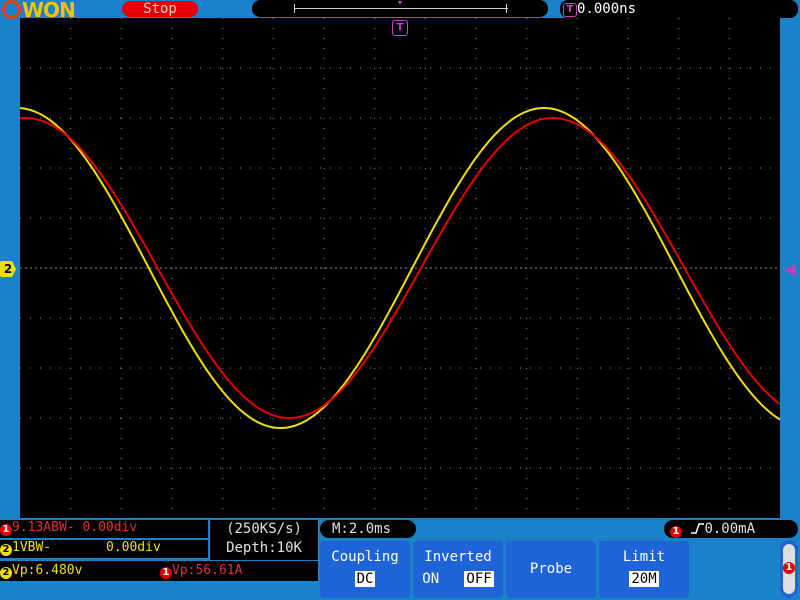 Image resolution: width=800 pixels, height=600 pixels. What do you see at coordinates (400, 3) in the screenshot?
I see `trigger-position-pointer` at bounding box center [400, 3].